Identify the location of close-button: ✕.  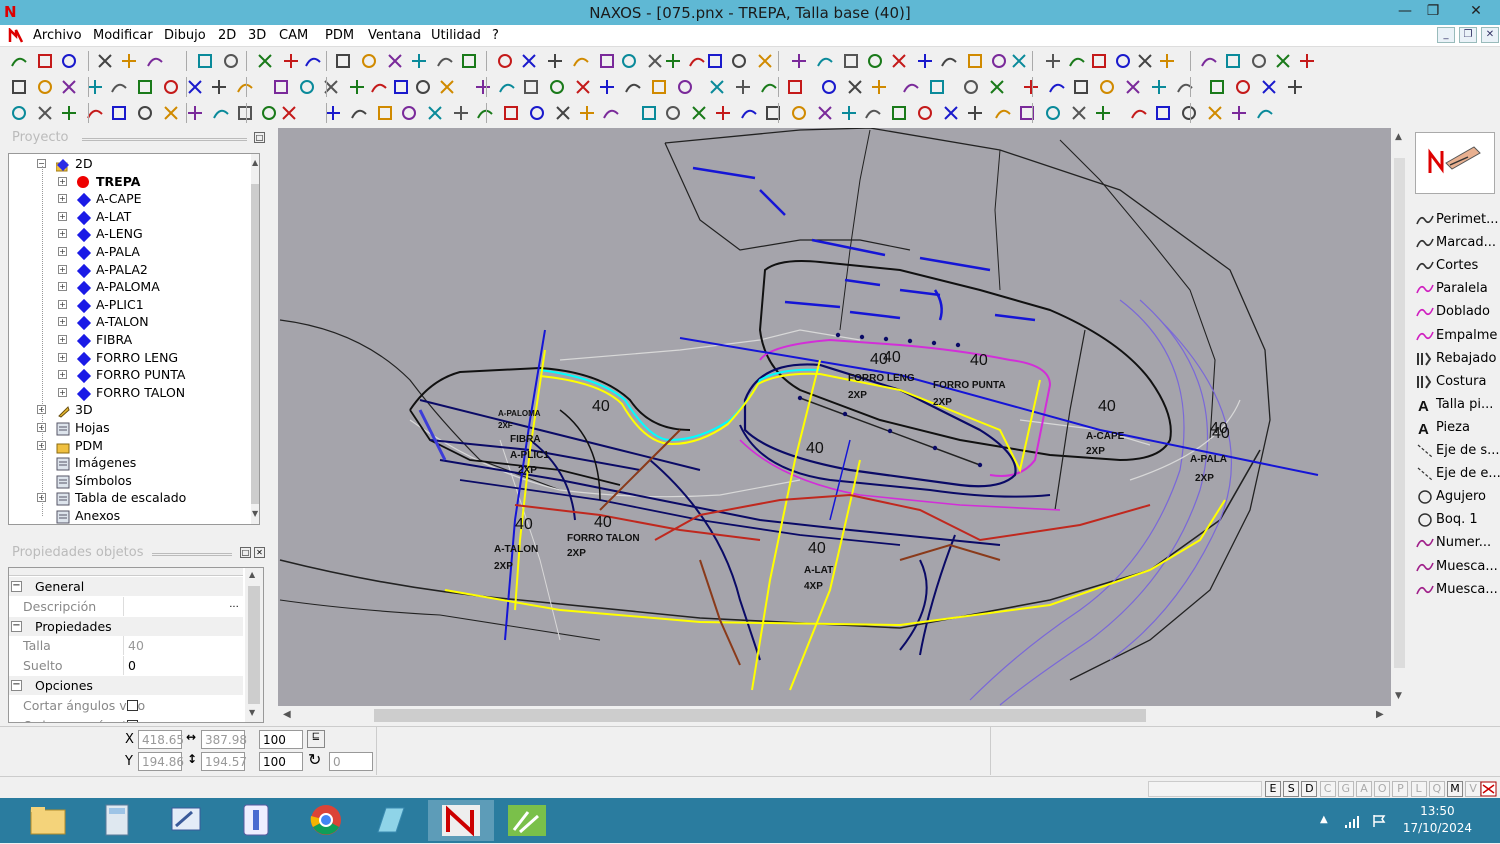
(1476, 12).